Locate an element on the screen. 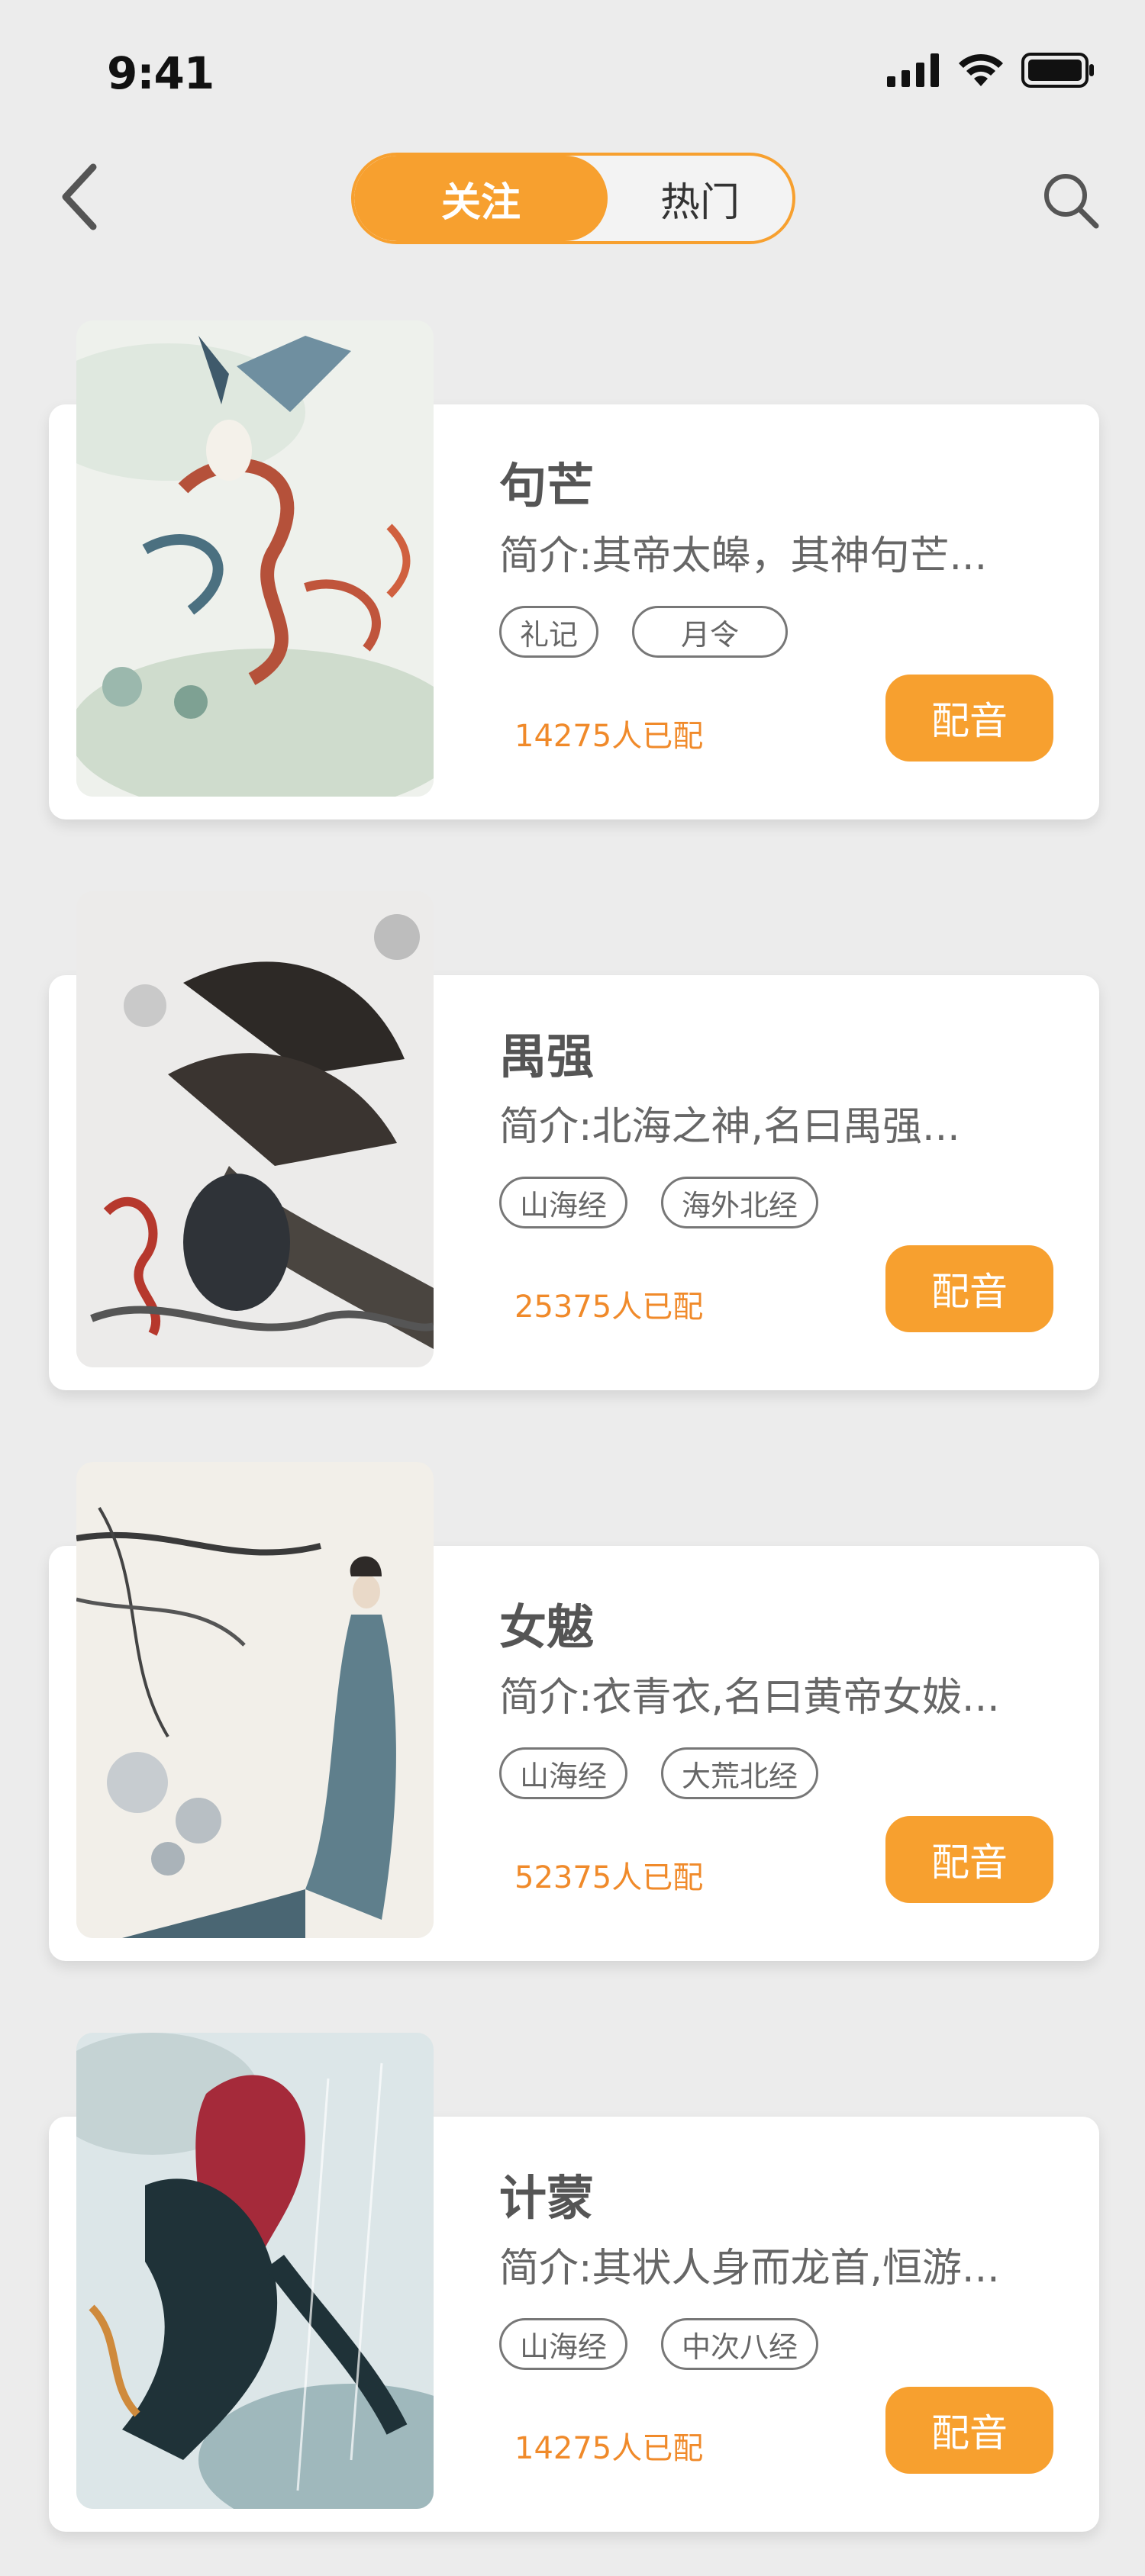 This screenshot has width=1145, height=2576. wifi-icon is located at coordinates (981, 72).